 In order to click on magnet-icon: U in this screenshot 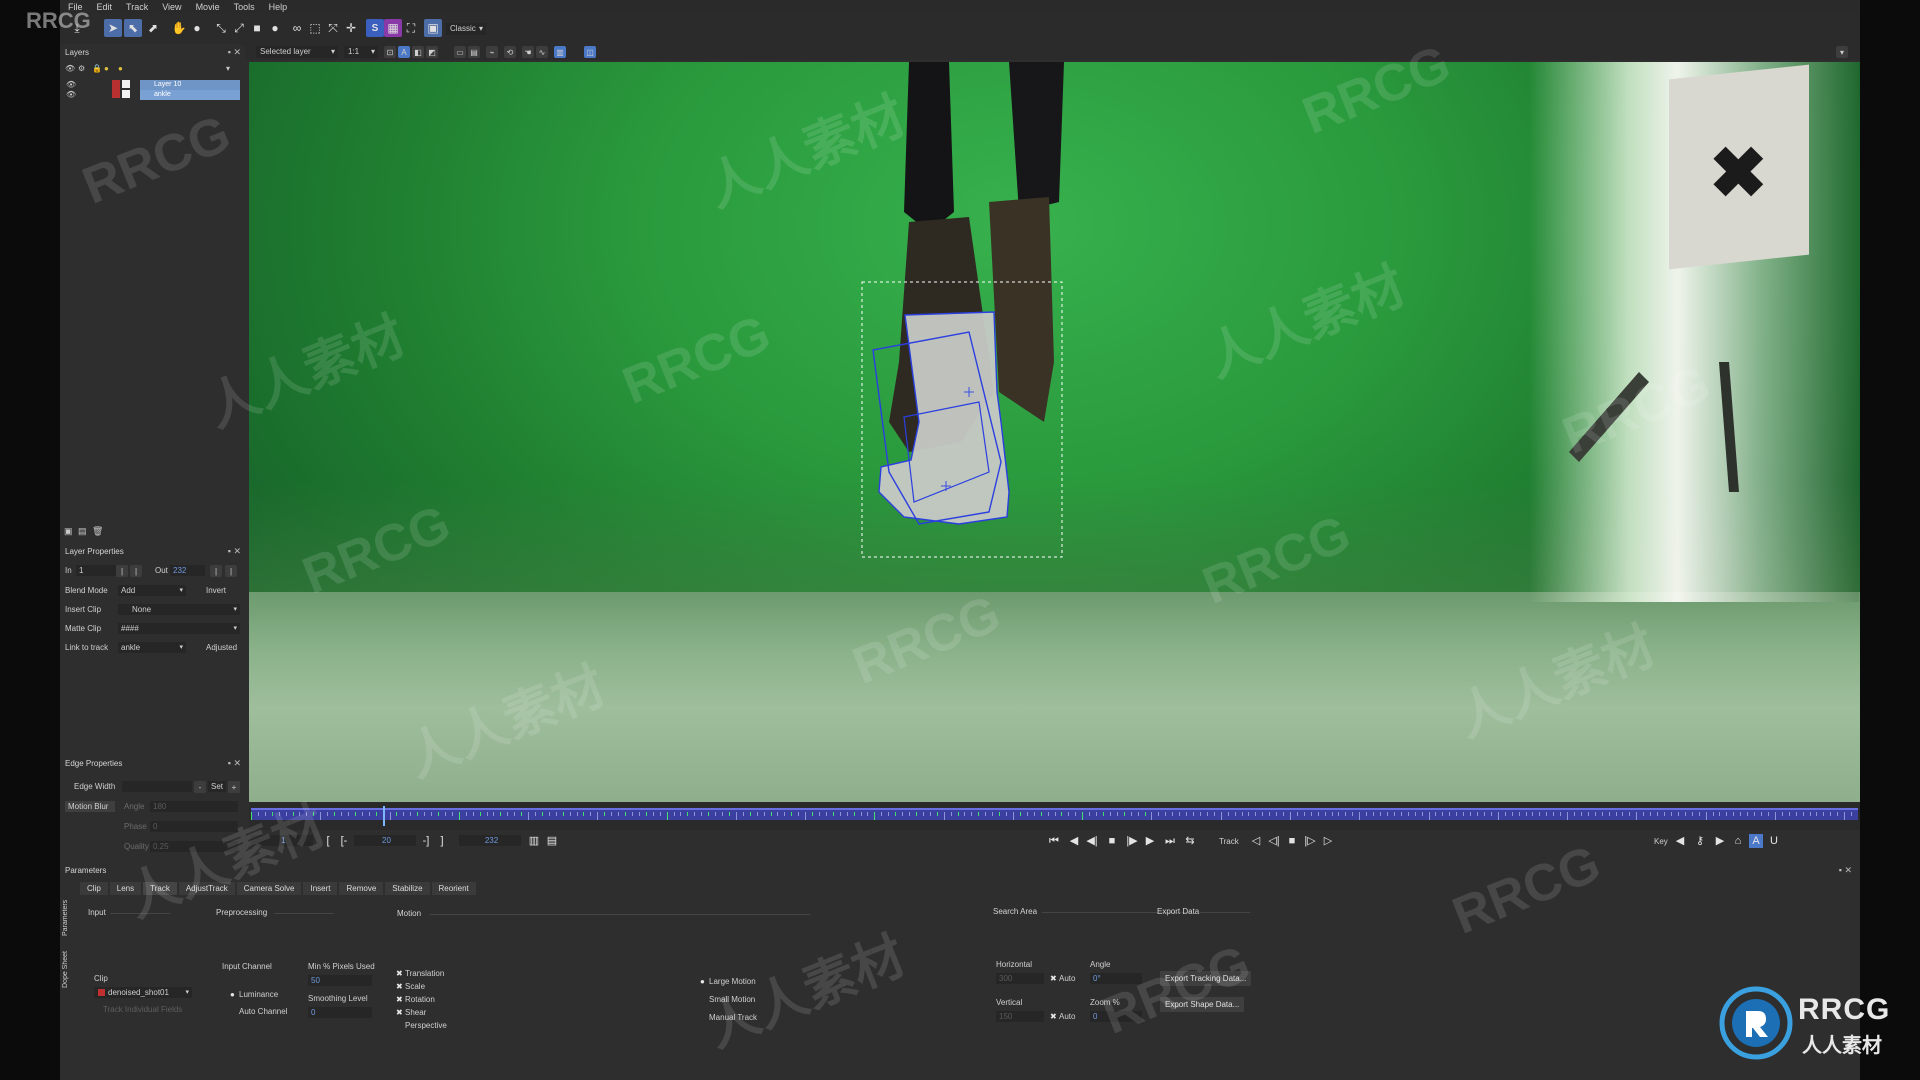, I will do `click(1774, 841)`.